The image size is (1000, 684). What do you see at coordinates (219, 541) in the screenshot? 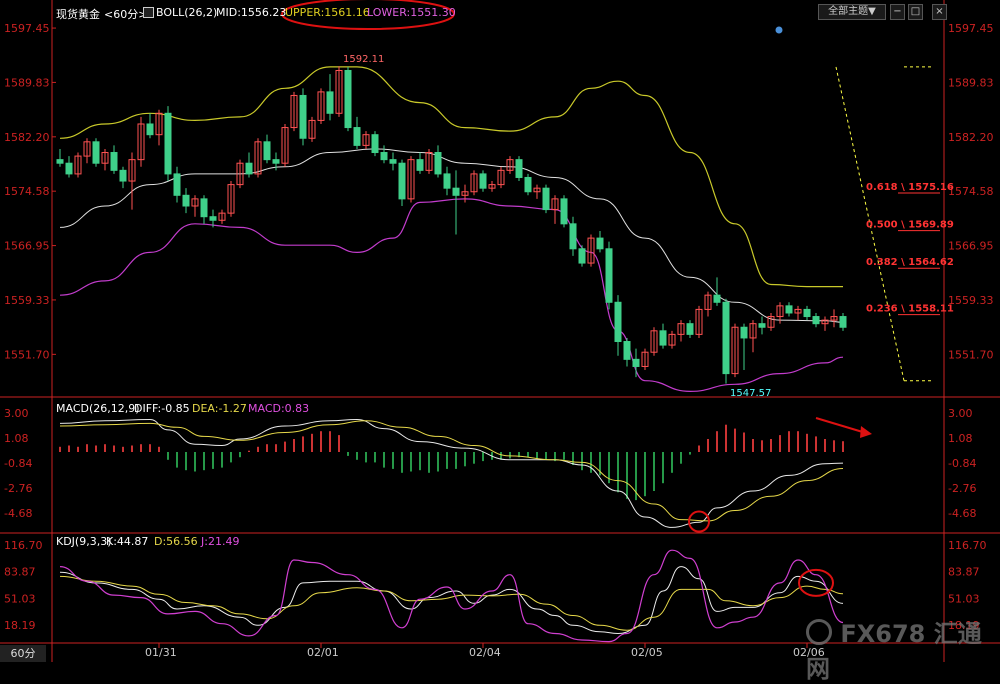
I see `kdj-j-label: J:21.49` at bounding box center [219, 541].